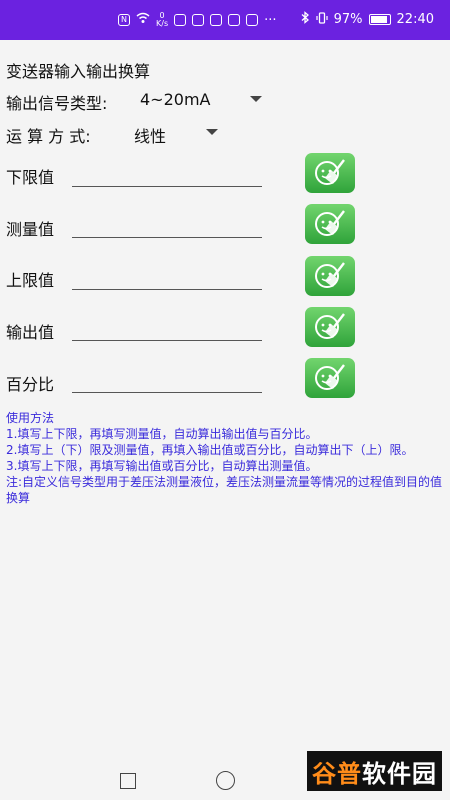 The width and height of the screenshot is (450, 800). I want to click on watermark-text-a: 谷普, so click(337, 773).